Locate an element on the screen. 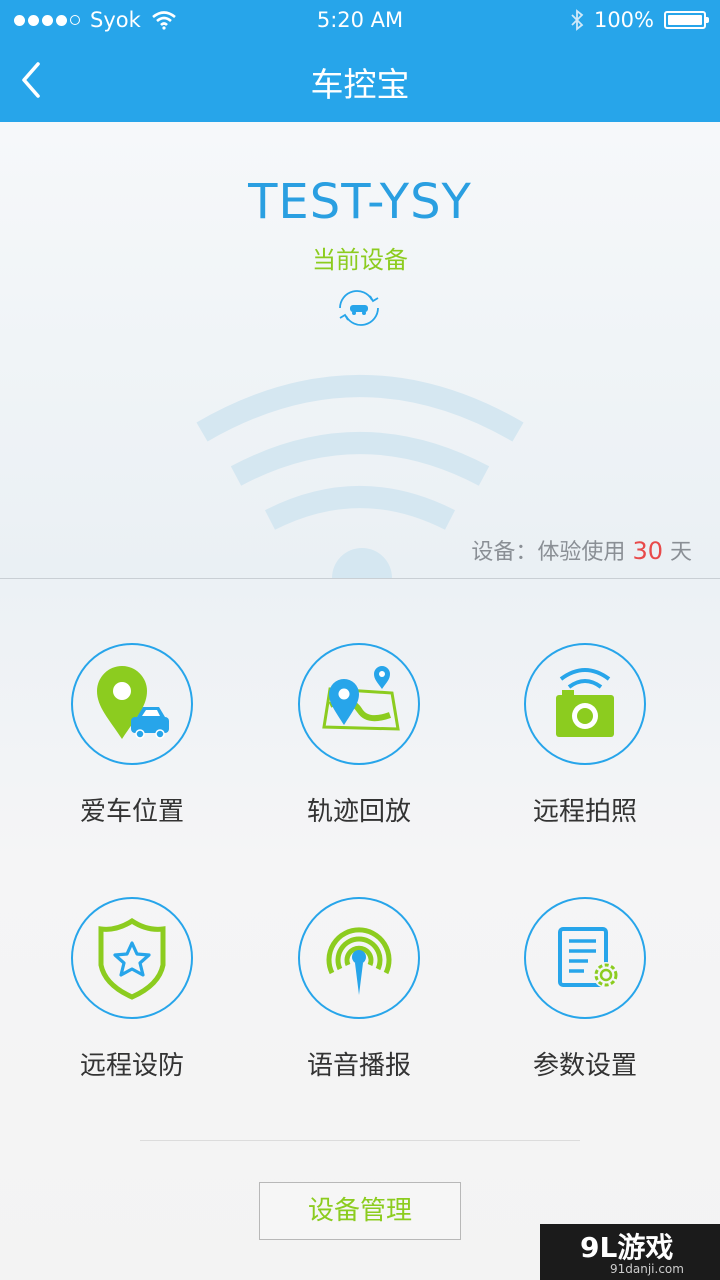 The height and width of the screenshot is (1280, 720). car-location-icon is located at coordinates (133, 702).